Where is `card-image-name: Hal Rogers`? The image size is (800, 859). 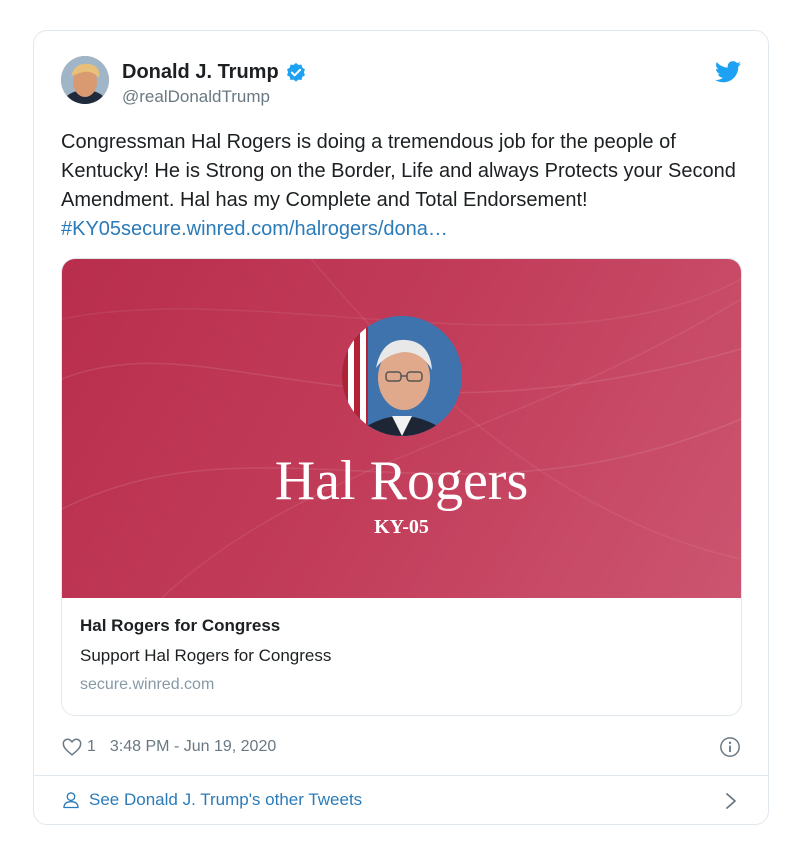 card-image-name: Hal Rogers is located at coordinates (401, 481).